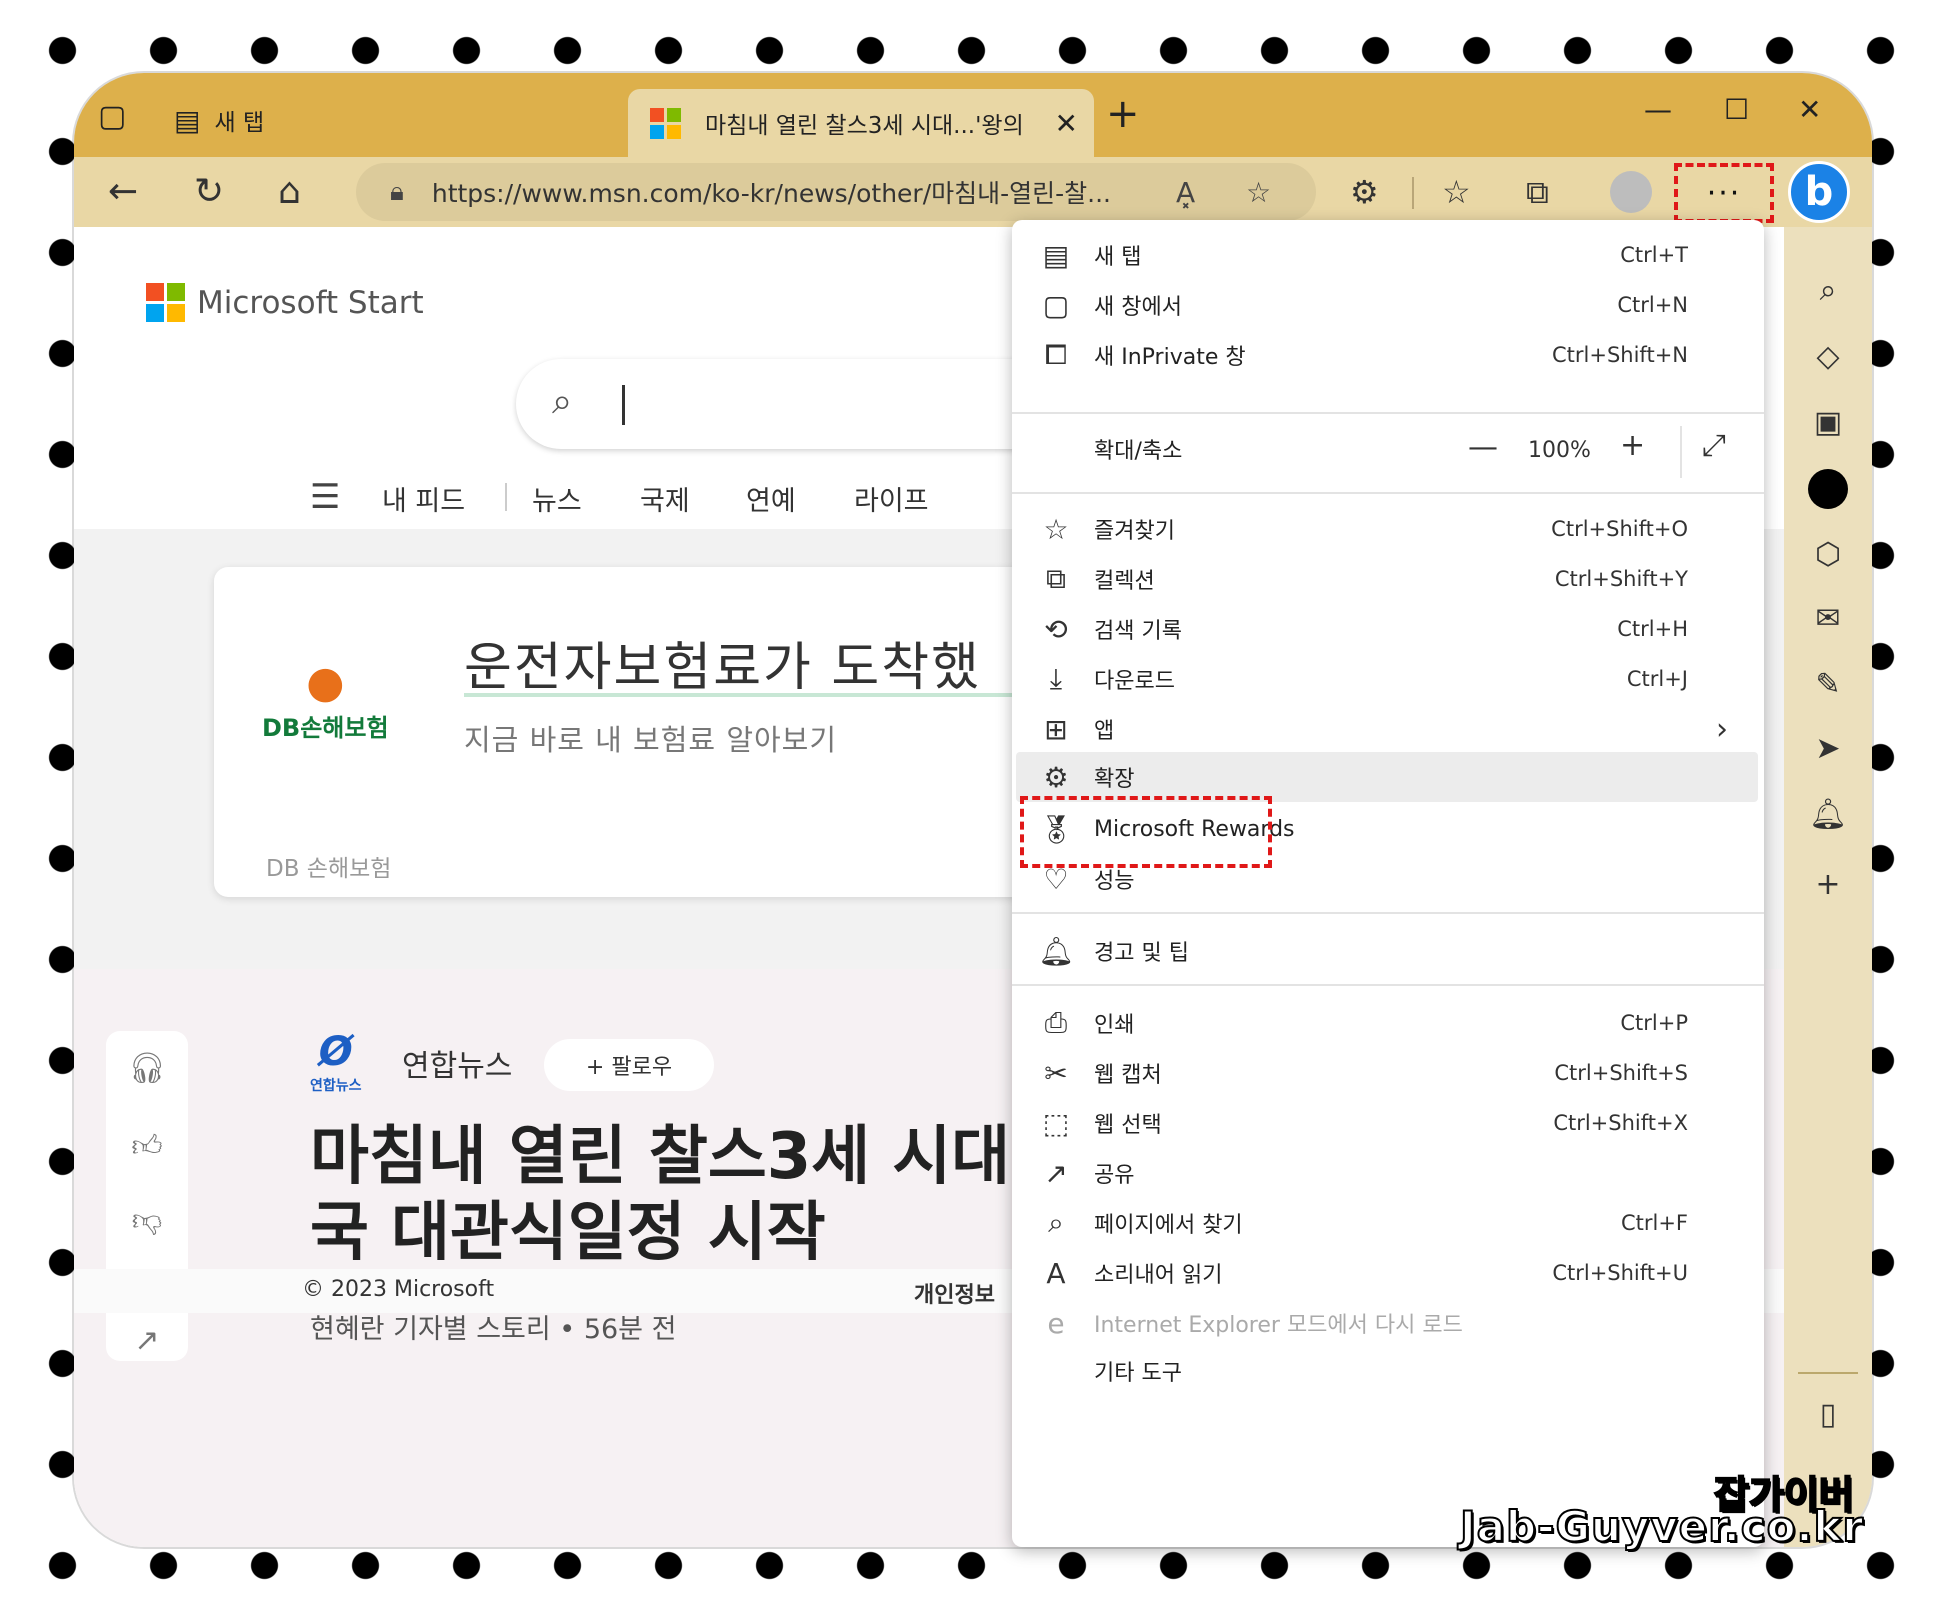  Describe the element at coordinates (1828, 814) in the screenshot. I see `notification-icon: 🔔︎` at that location.